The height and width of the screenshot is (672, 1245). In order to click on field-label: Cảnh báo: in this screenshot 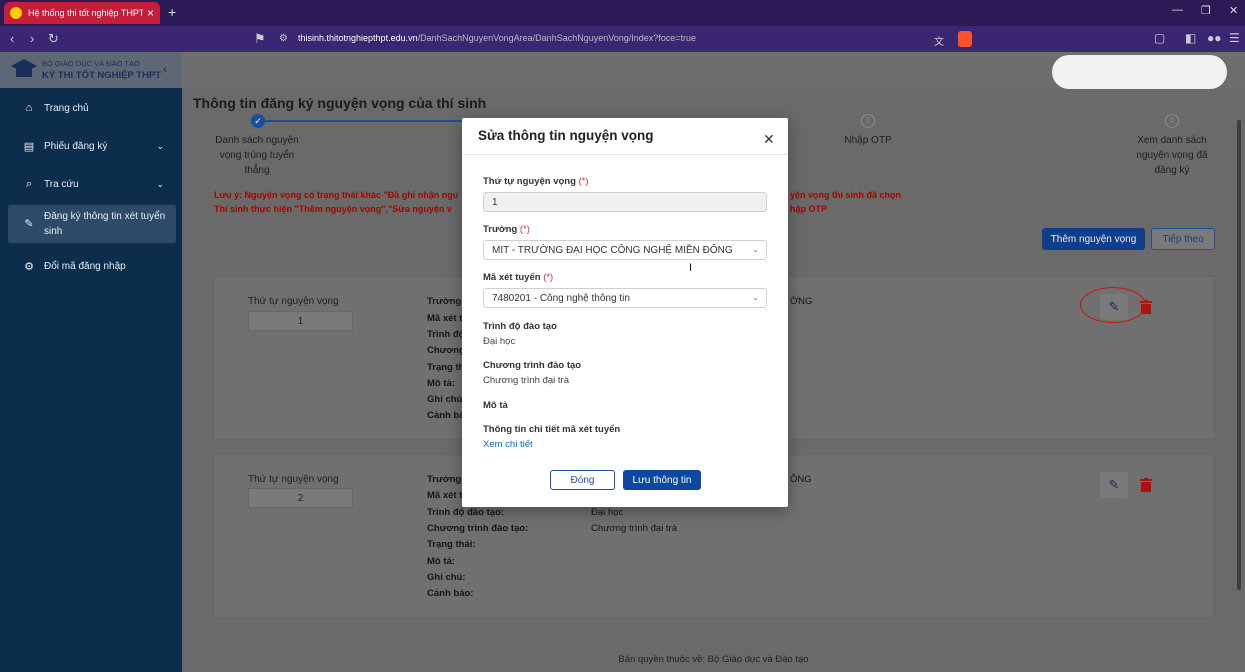, I will do `click(450, 593)`.